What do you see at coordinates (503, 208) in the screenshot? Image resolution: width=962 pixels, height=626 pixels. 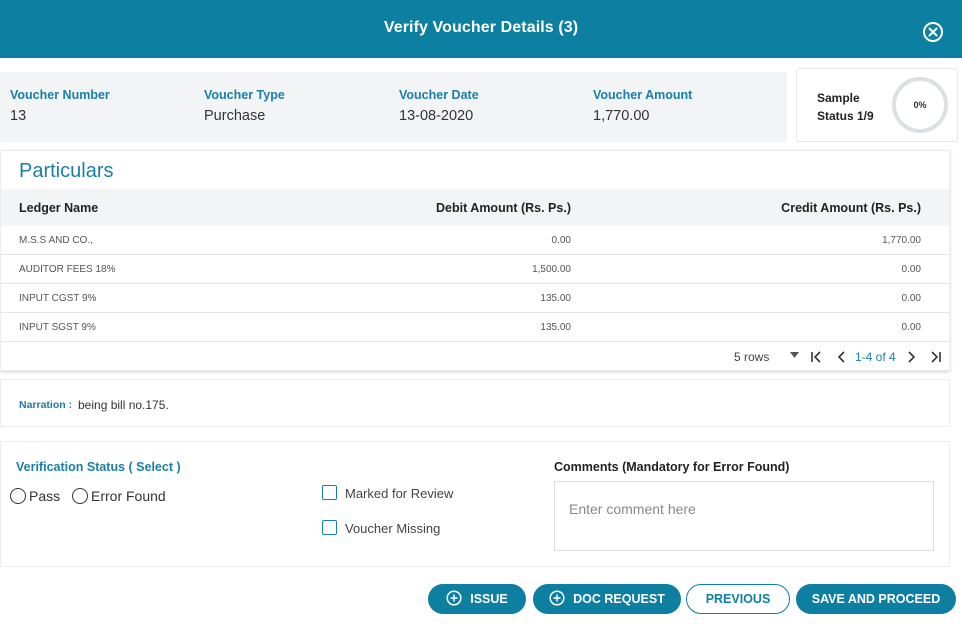 I see `column-debit-amount: Debit Amount (Rs. Ps.)` at bounding box center [503, 208].